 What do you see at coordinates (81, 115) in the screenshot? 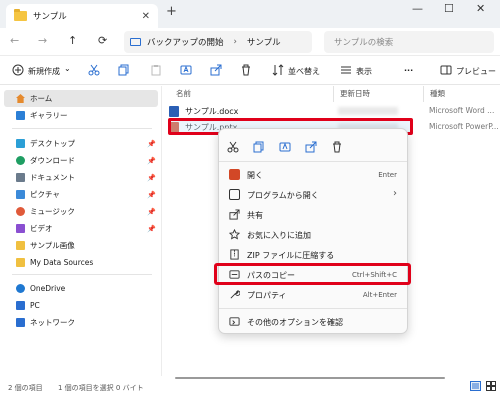
I see `sidebar-item-gallery: ギャラリー` at bounding box center [81, 115].